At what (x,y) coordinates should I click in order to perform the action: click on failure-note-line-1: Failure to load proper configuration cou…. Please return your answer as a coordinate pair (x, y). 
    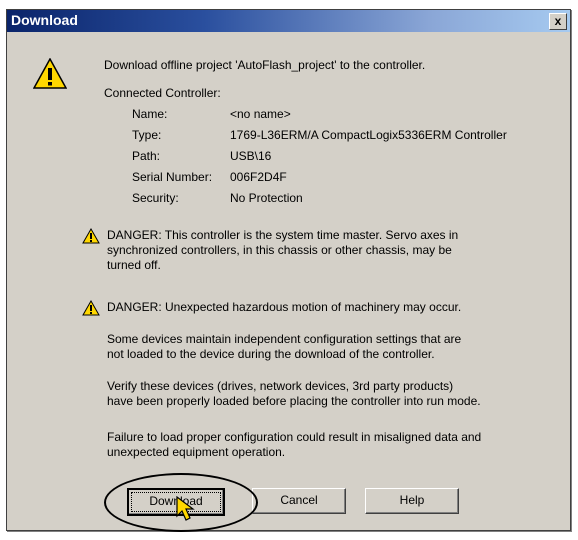
    Looking at the image, I should click on (294, 437).